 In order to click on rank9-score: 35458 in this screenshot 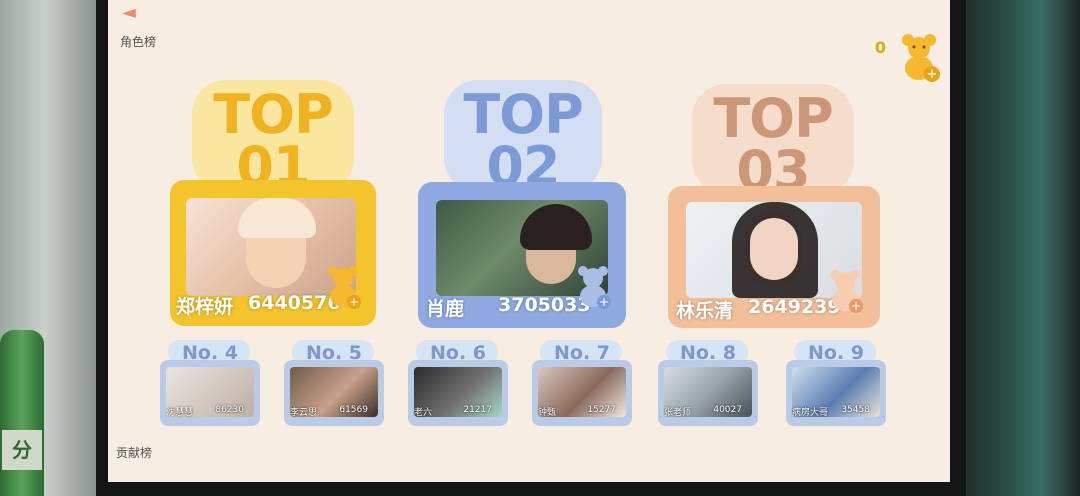, I will do `click(855, 410)`.